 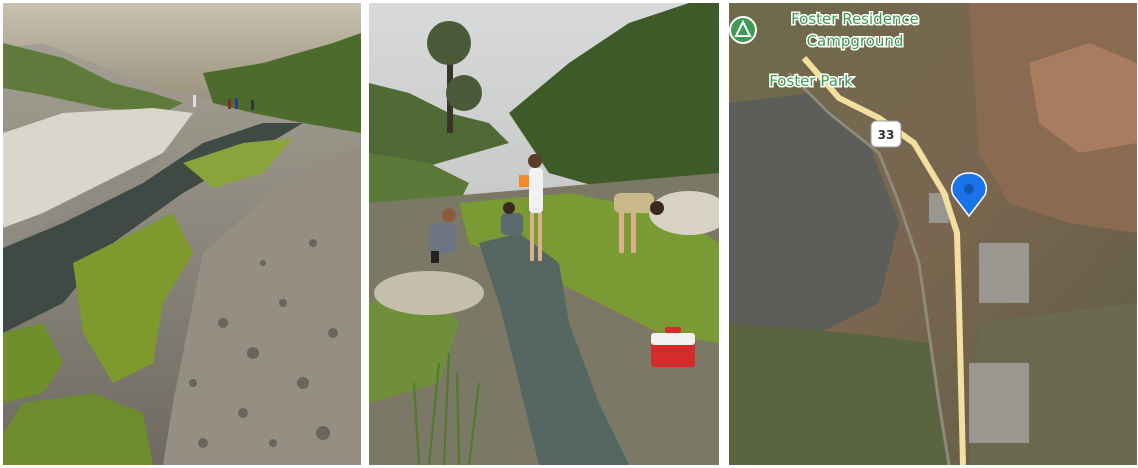 I want to click on campground-label-line2: Campground, so click(x=855, y=41).